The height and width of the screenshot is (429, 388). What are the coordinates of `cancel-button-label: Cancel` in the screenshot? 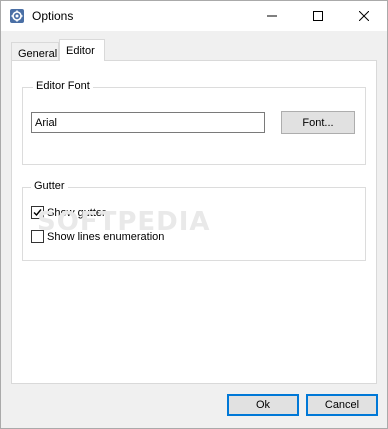 It's located at (342, 405).